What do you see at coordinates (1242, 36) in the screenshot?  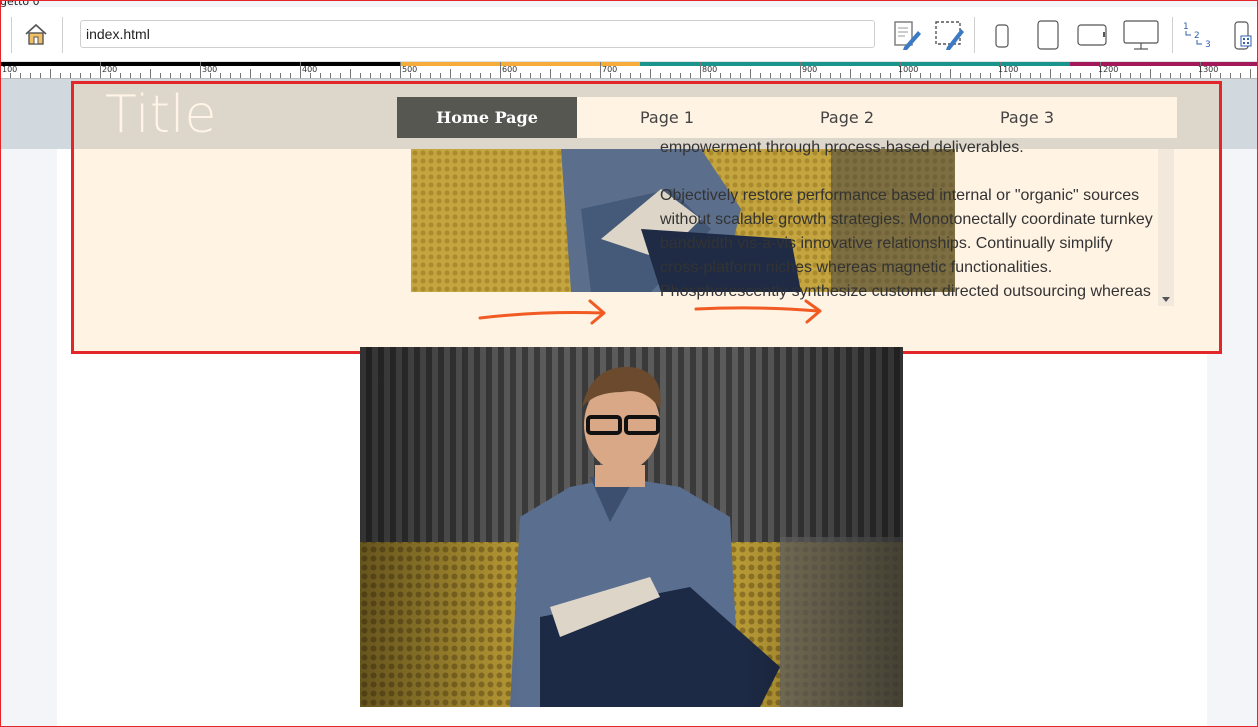 I see `qr-mobile-icon` at bounding box center [1242, 36].